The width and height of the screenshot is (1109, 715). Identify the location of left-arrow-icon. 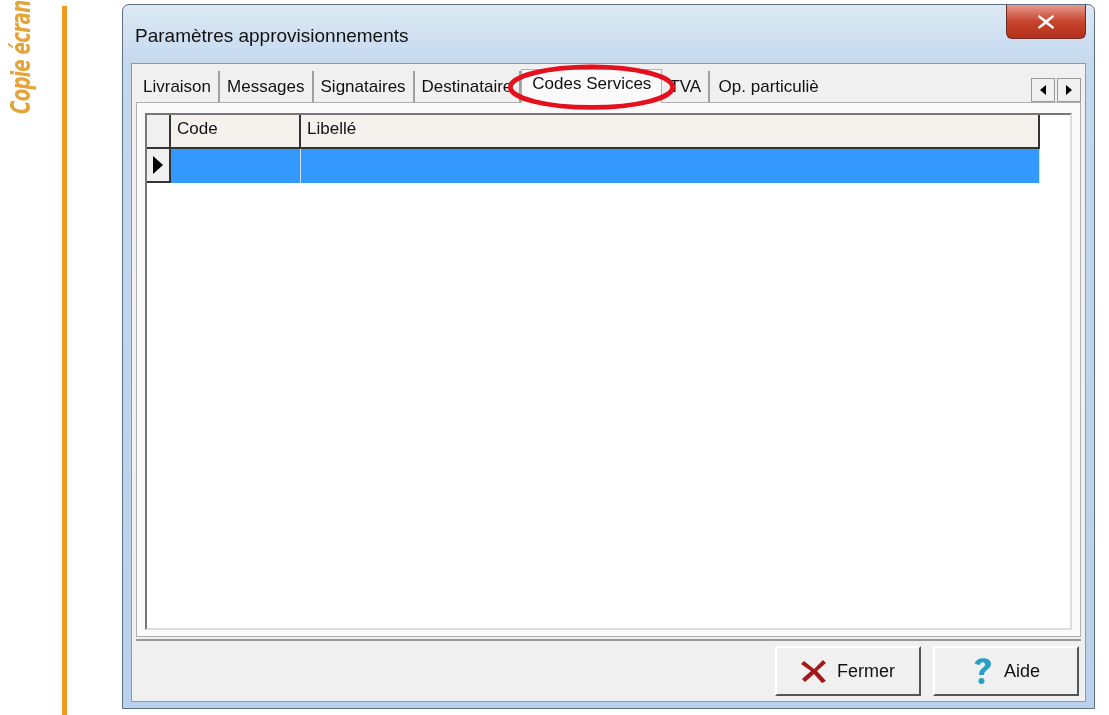
(1043, 90).